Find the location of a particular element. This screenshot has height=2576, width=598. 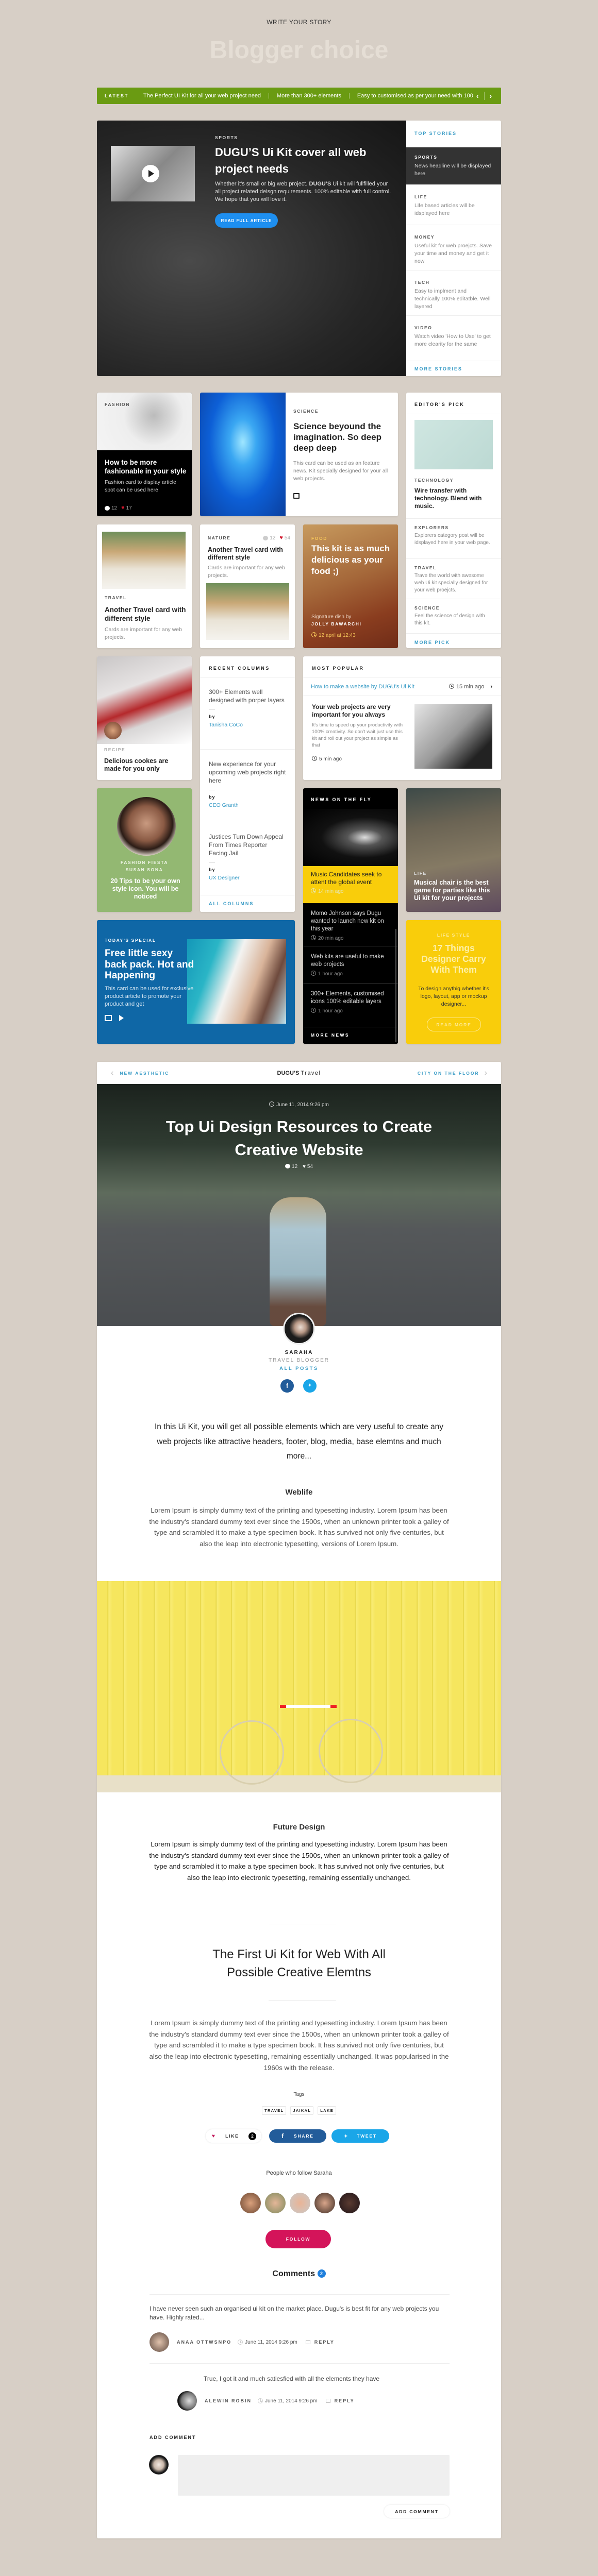

commenter-name: ANAA OTTWSNPO is located at coordinates (204, 2342).